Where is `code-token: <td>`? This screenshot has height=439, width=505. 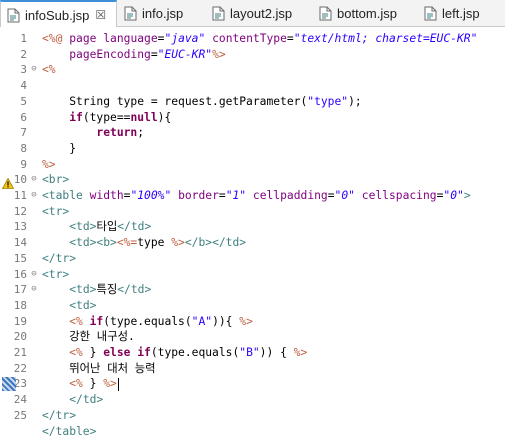
code-token: <td> is located at coordinates (82, 226).